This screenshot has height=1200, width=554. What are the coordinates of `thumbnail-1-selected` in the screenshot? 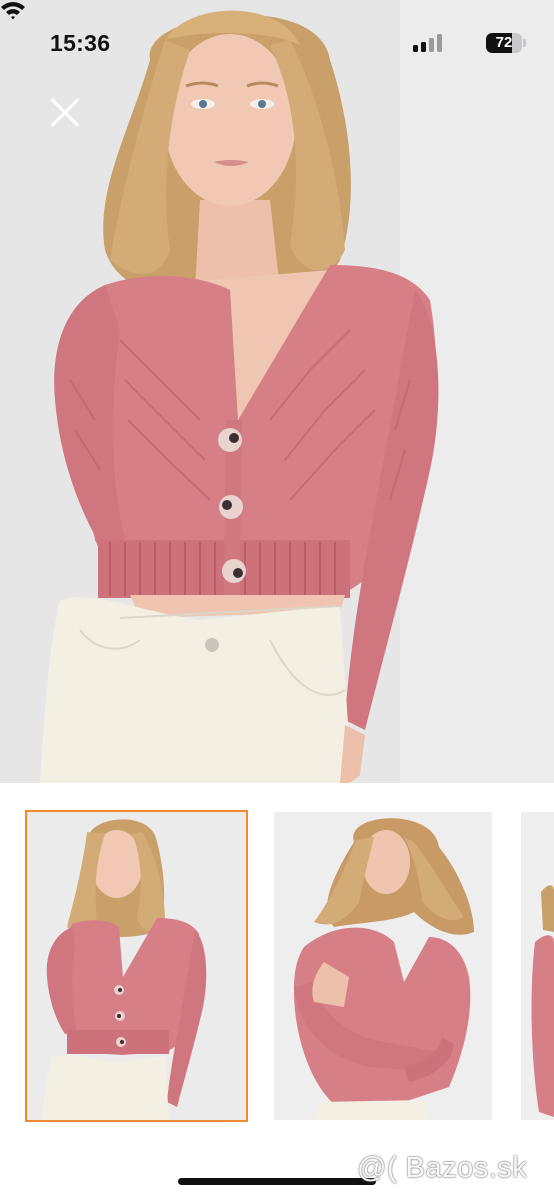 It's located at (136, 966).